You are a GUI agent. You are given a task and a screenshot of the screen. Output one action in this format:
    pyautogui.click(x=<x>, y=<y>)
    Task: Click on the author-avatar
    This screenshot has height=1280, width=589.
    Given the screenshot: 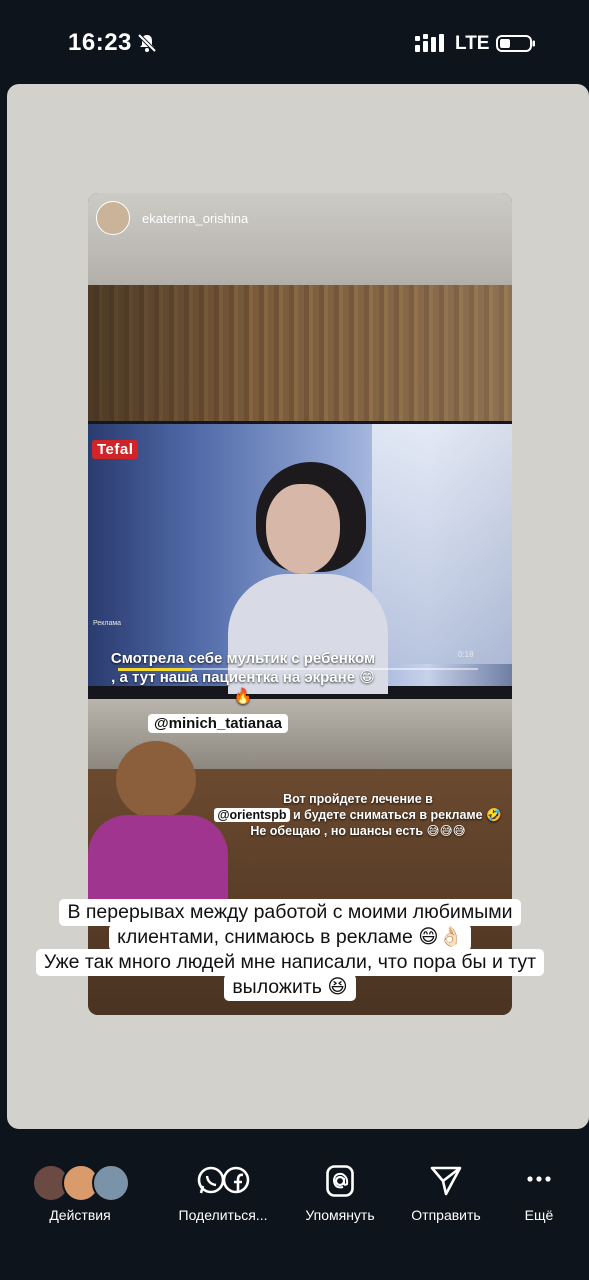 What is the action you would take?
    pyautogui.click(x=113, y=218)
    